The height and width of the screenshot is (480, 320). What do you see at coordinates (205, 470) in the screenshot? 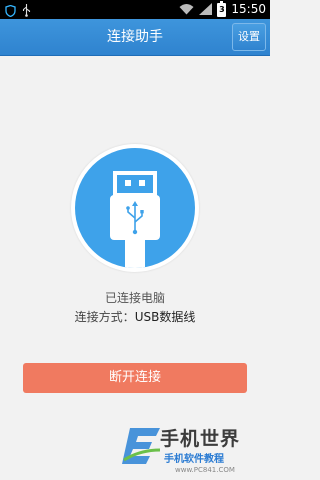
I see `watermark-url: www.PC841.COM` at bounding box center [205, 470].